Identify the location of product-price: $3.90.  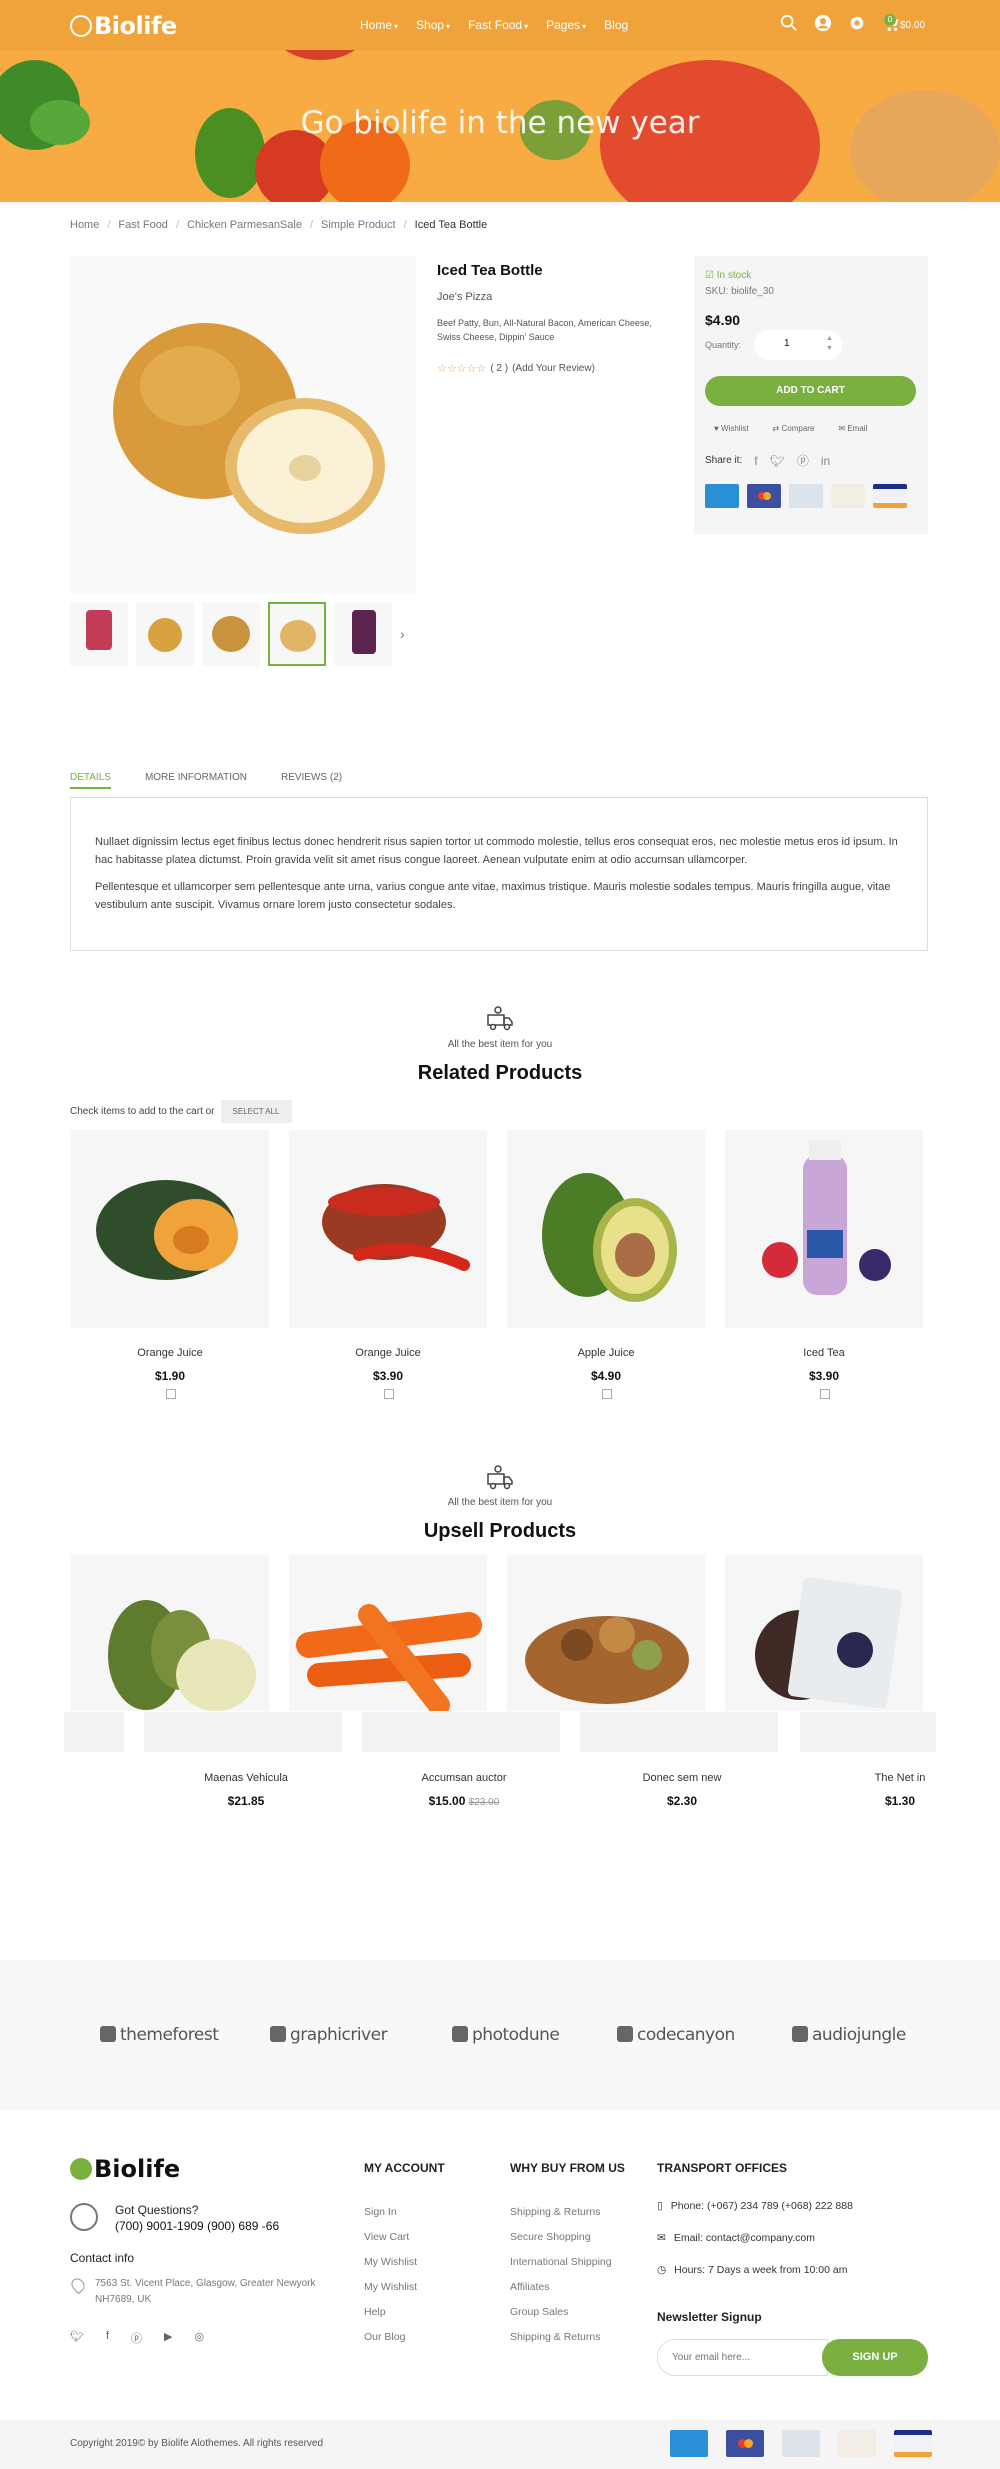
(388, 1376).